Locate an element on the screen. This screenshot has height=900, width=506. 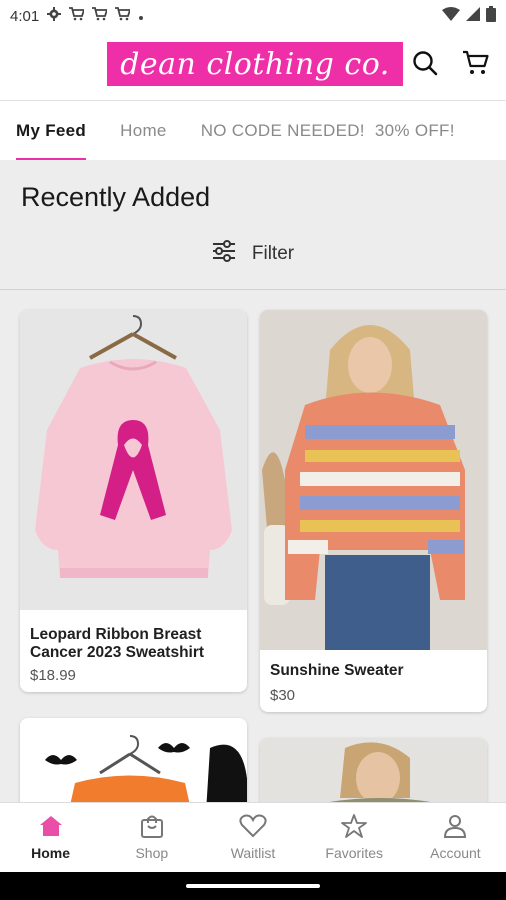
nav-waitlist: Waitlist is located at coordinates (252, 837).